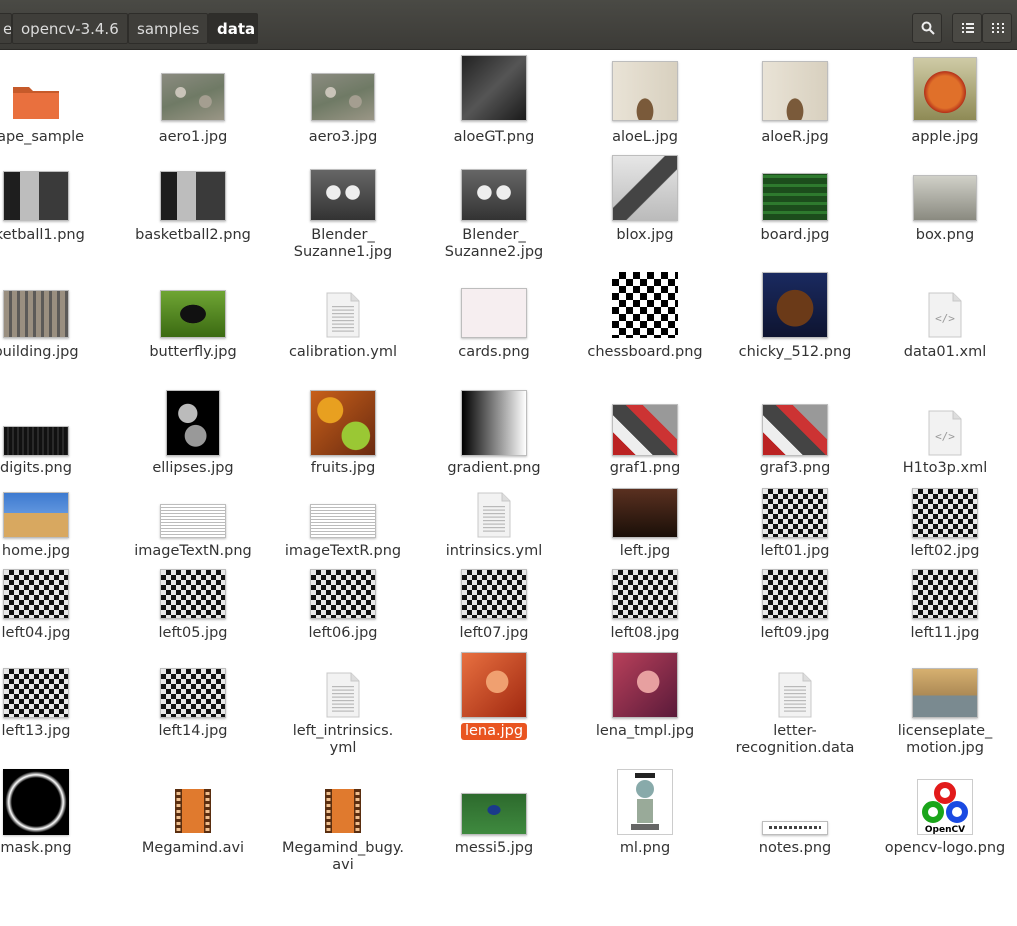 Image resolution: width=1017 pixels, height=926 pixels. I want to click on file-item: left06.jpg, so click(343, 488).